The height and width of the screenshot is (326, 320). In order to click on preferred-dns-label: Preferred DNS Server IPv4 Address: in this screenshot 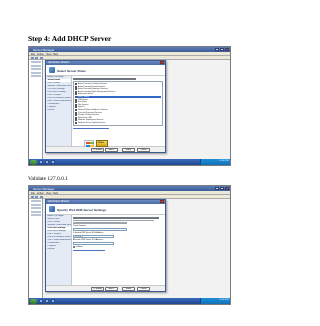, I will do `click(88, 233)`.